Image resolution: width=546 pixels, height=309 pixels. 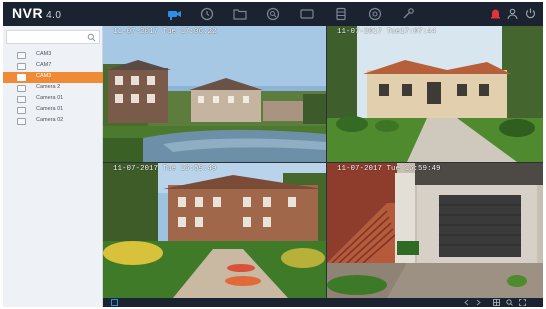 I want to click on zoom-button, so click(x=509, y=302).